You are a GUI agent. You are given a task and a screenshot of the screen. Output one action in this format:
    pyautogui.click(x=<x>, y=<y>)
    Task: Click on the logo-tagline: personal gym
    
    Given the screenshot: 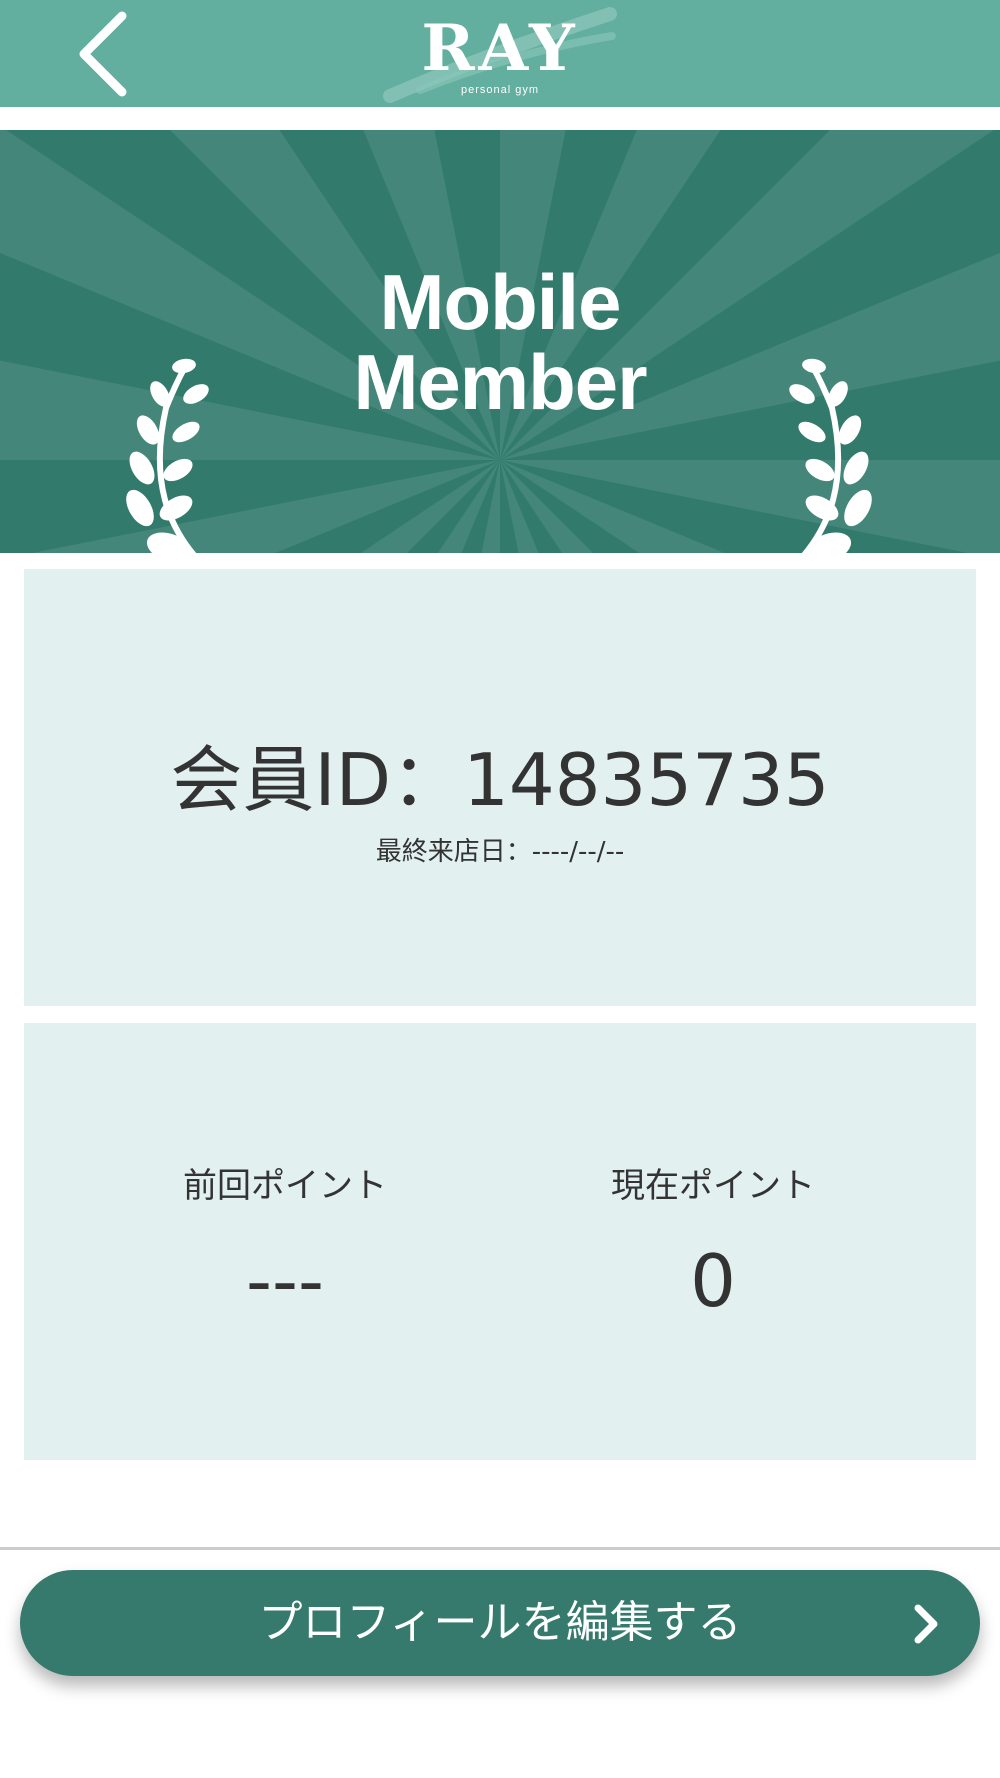 What is the action you would take?
    pyautogui.click(x=500, y=90)
    